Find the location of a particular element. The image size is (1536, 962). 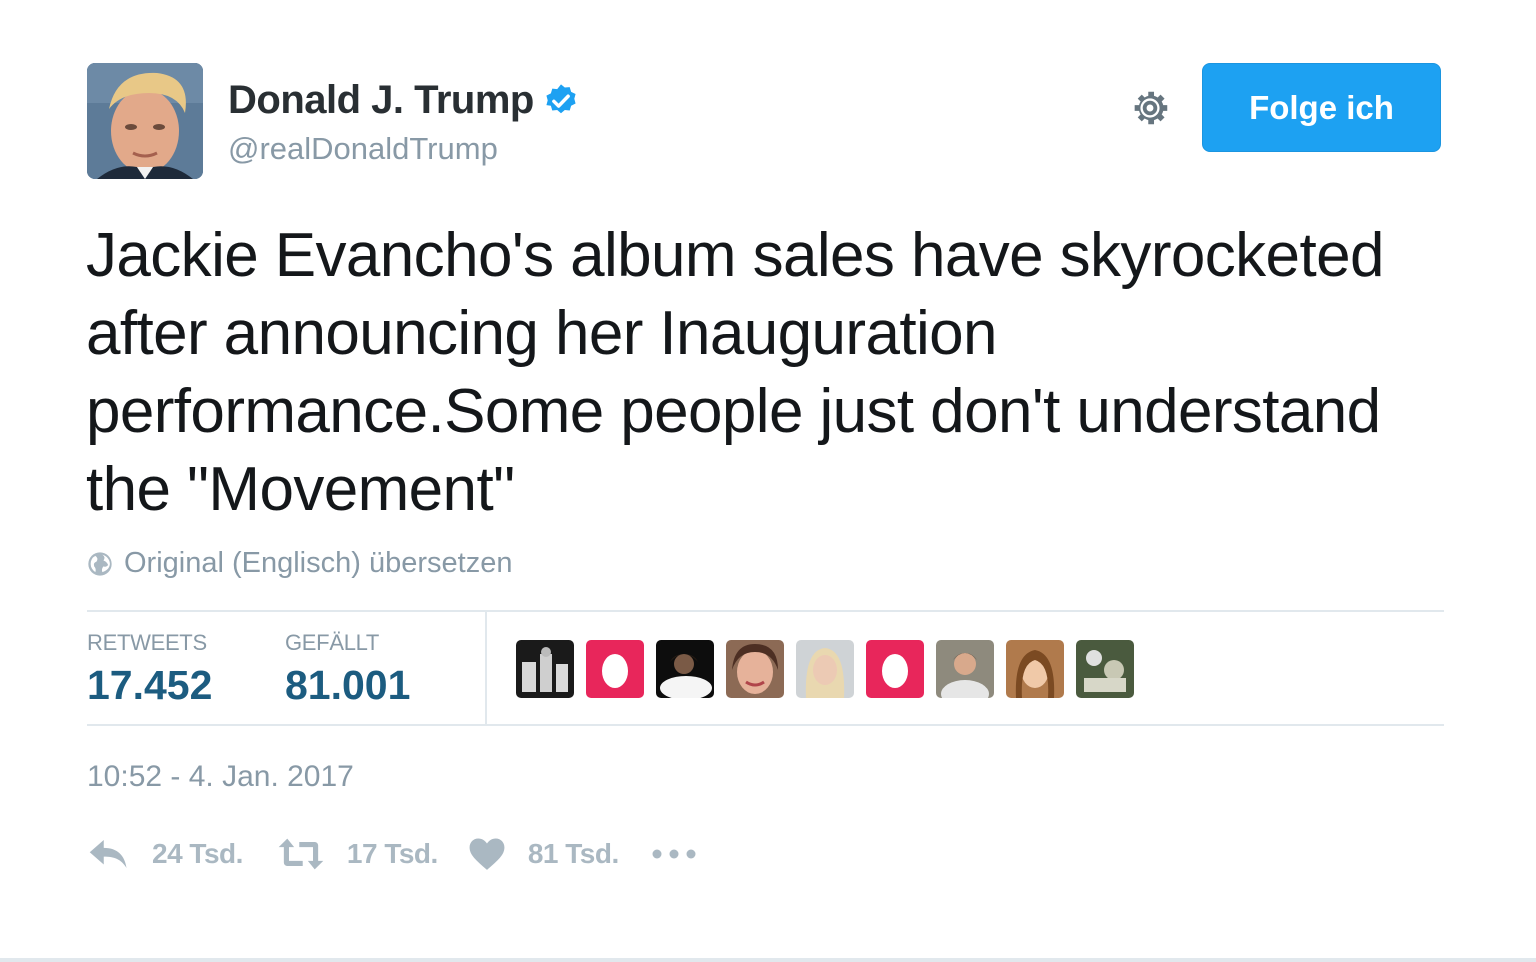

user-name: Donald J. Trump is located at coordinates (381, 100).